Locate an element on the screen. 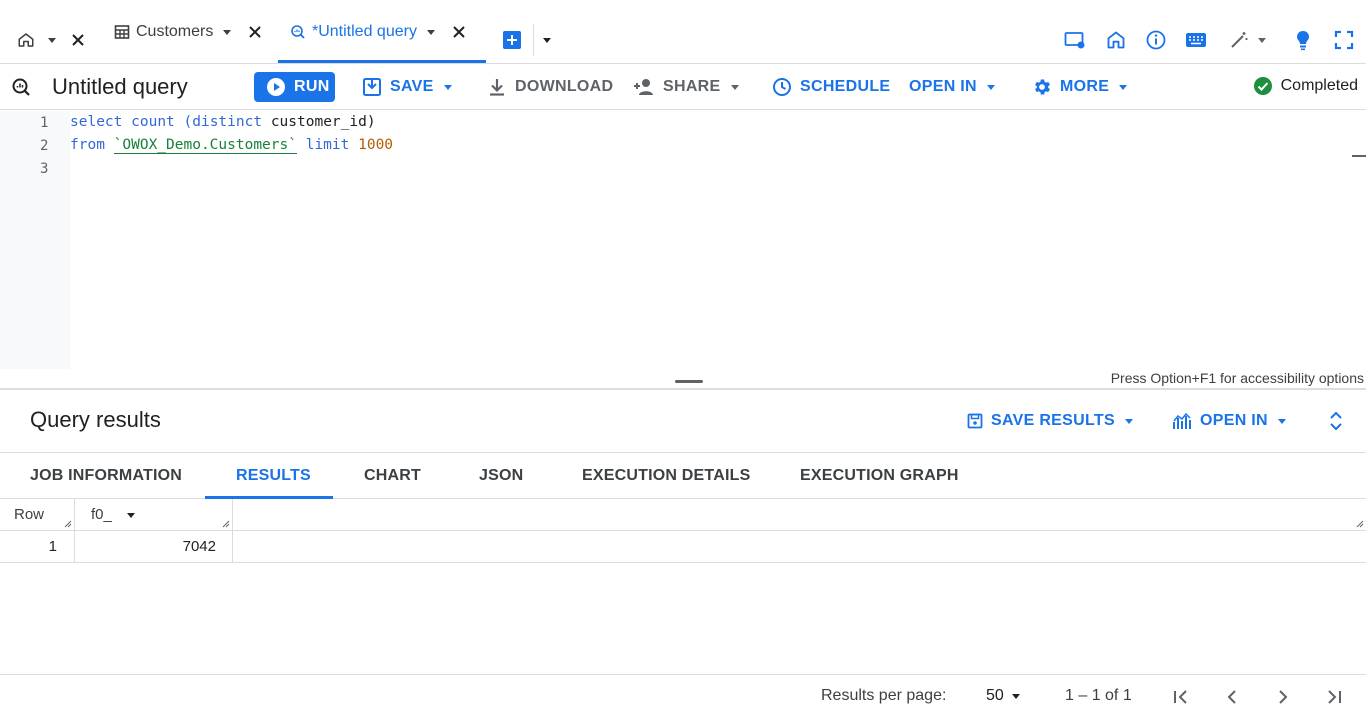  info-icon is located at coordinates (1156, 40).